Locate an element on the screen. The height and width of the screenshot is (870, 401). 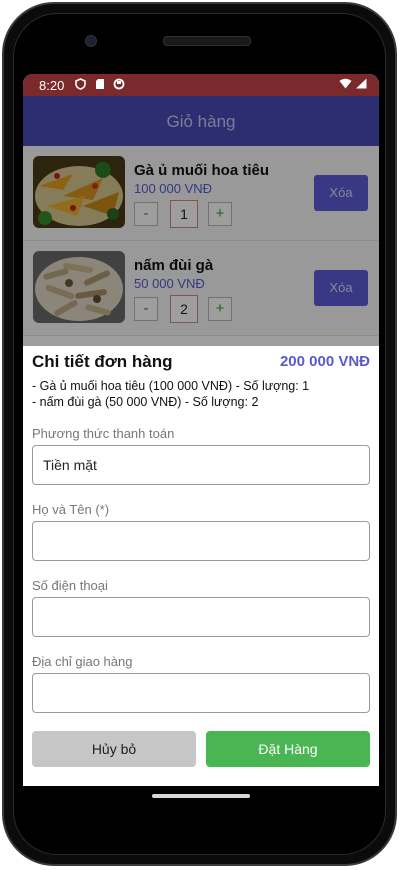
signal-icon is located at coordinates (361, 85).